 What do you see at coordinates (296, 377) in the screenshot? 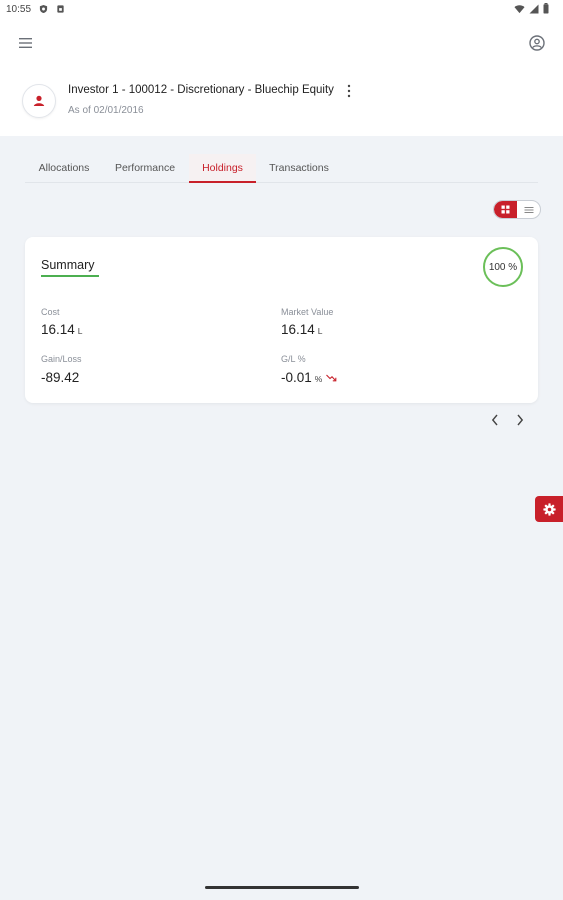
I see `gl-percent-amount: -0.01` at bounding box center [296, 377].